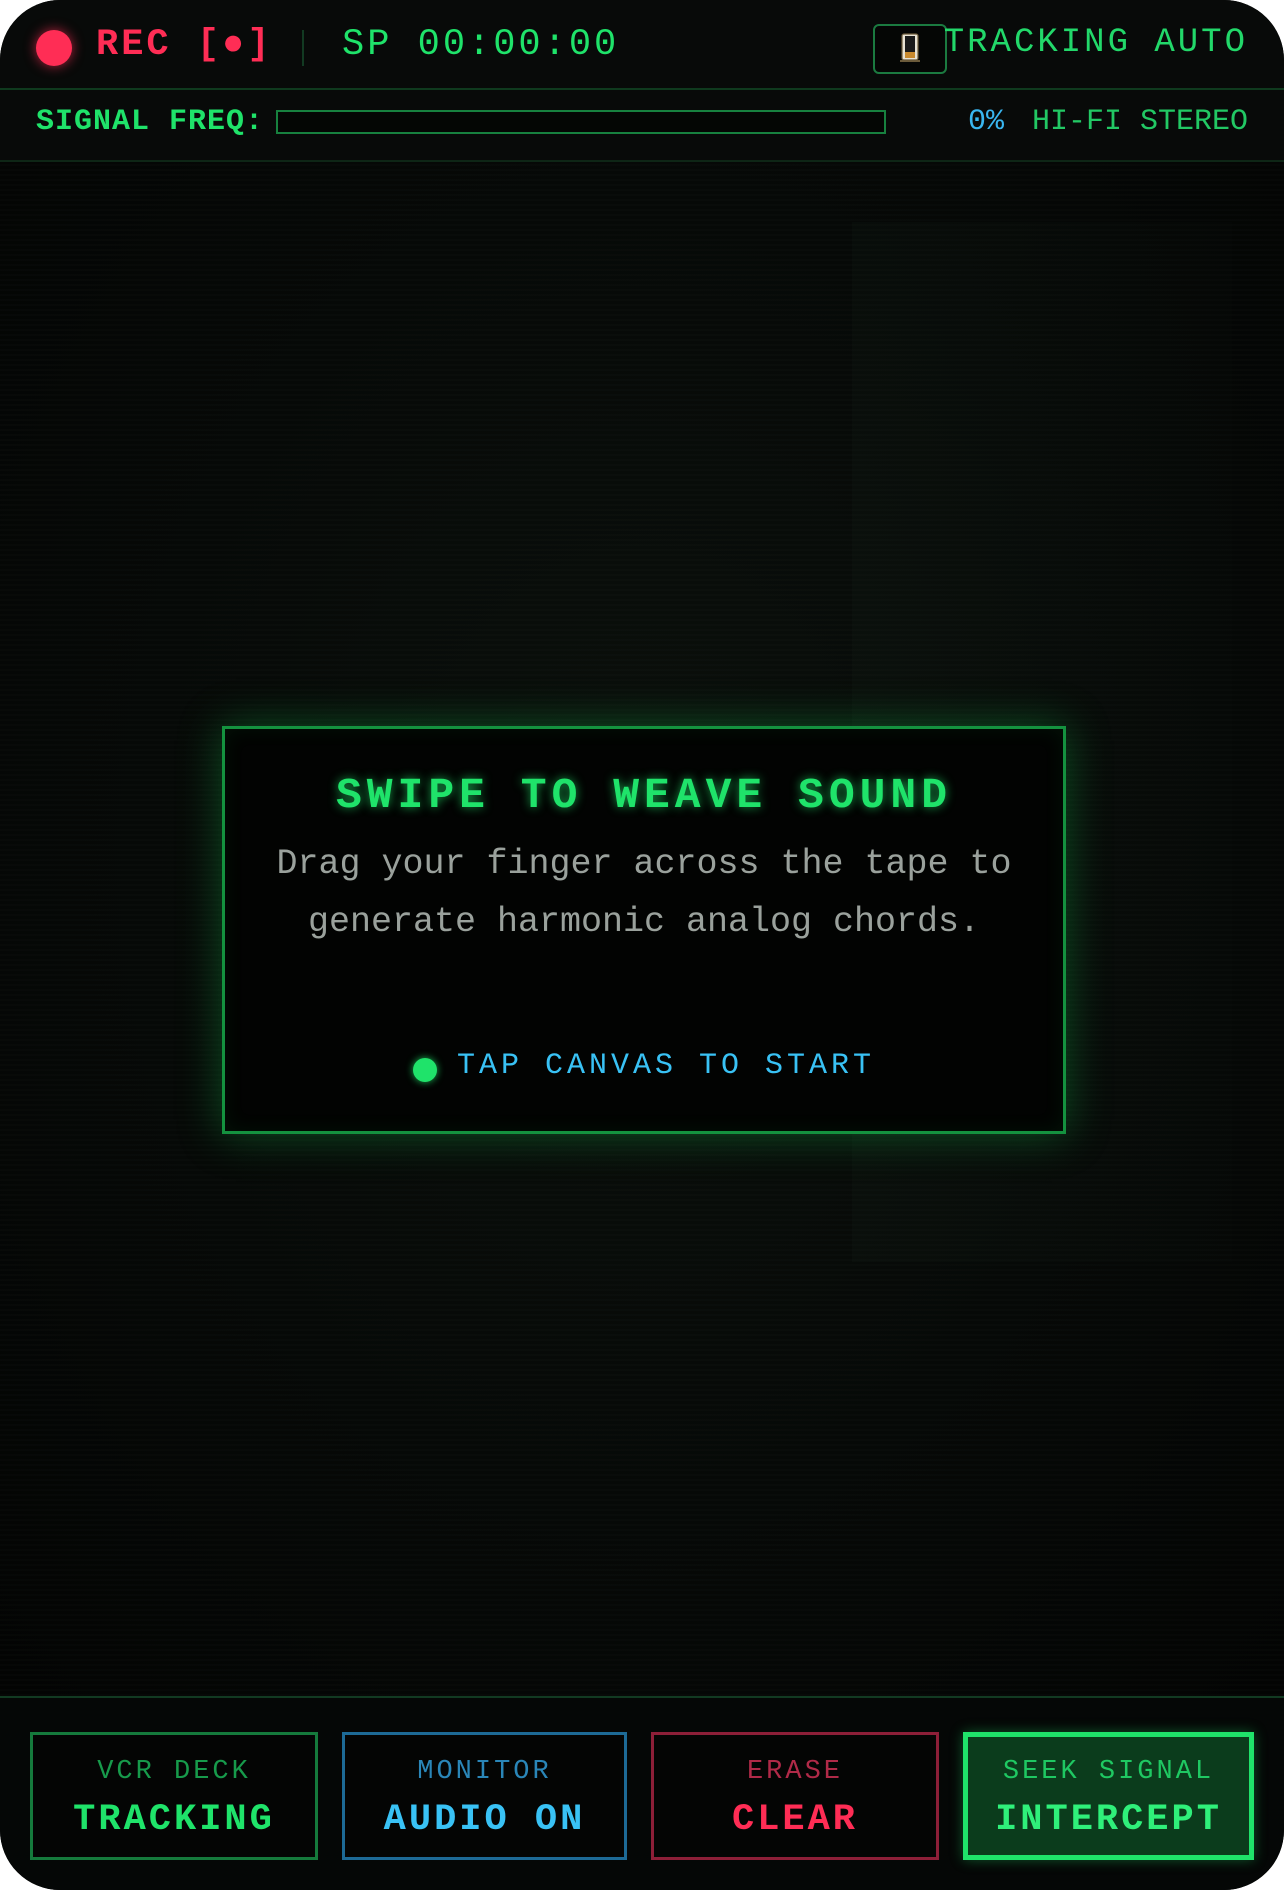  What do you see at coordinates (1139, 122) in the screenshot?
I see `audio-mode: HI-FI STEREO` at bounding box center [1139, 122].